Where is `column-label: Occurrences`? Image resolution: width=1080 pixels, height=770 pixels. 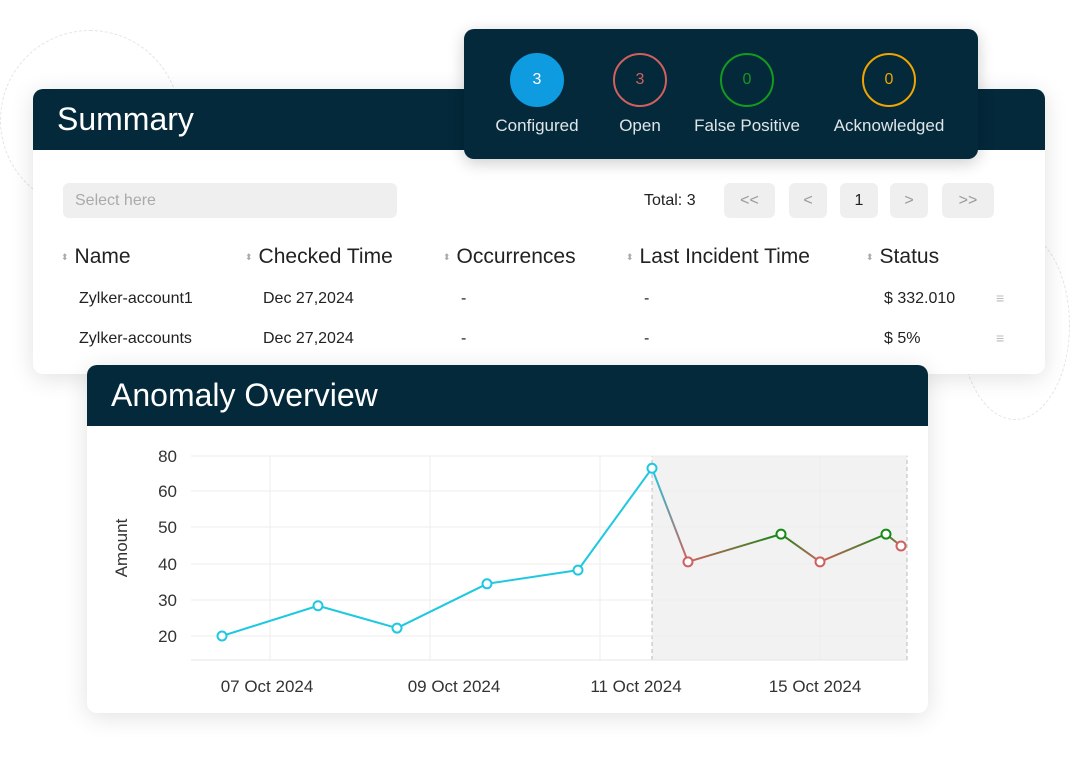 column-label: Occurrences is located at coordinates (516, 256).